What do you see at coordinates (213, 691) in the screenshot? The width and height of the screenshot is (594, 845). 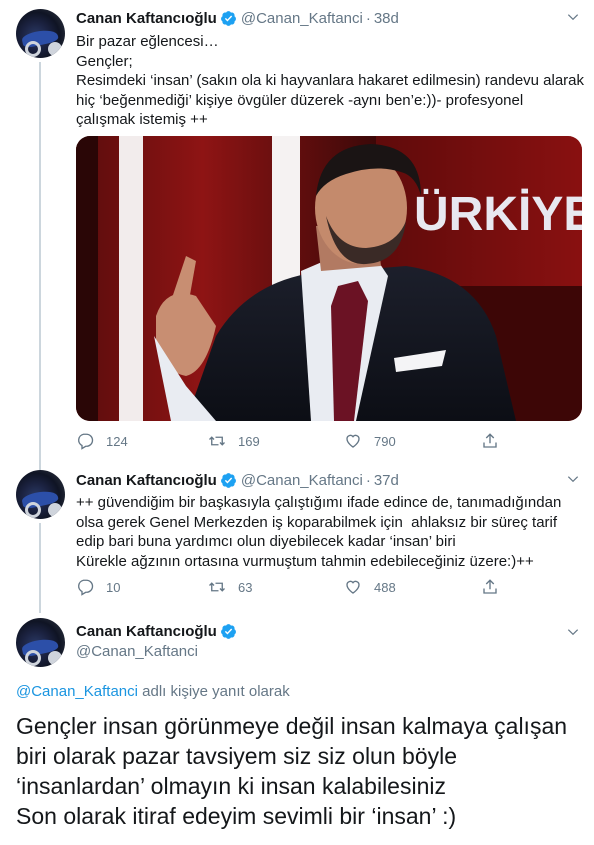 I see `reply-to-suffix: adlı kişiye yanıt olarak` at bounding box center [213, 691].